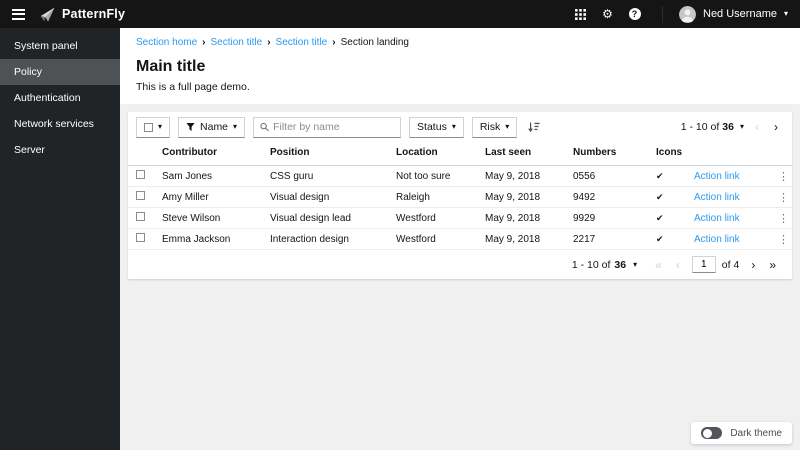  Describe the element at coordinates (490, 127) in the screenshot. I see `risk-label: Risk` at that location.